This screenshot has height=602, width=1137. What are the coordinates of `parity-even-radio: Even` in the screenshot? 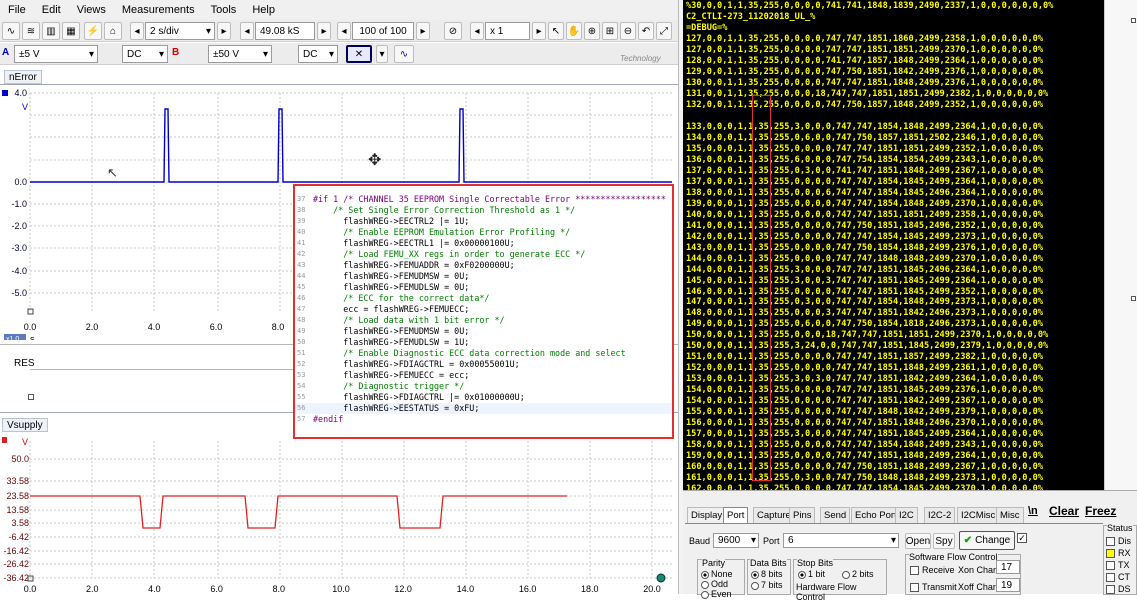 It's located at (716, 594).